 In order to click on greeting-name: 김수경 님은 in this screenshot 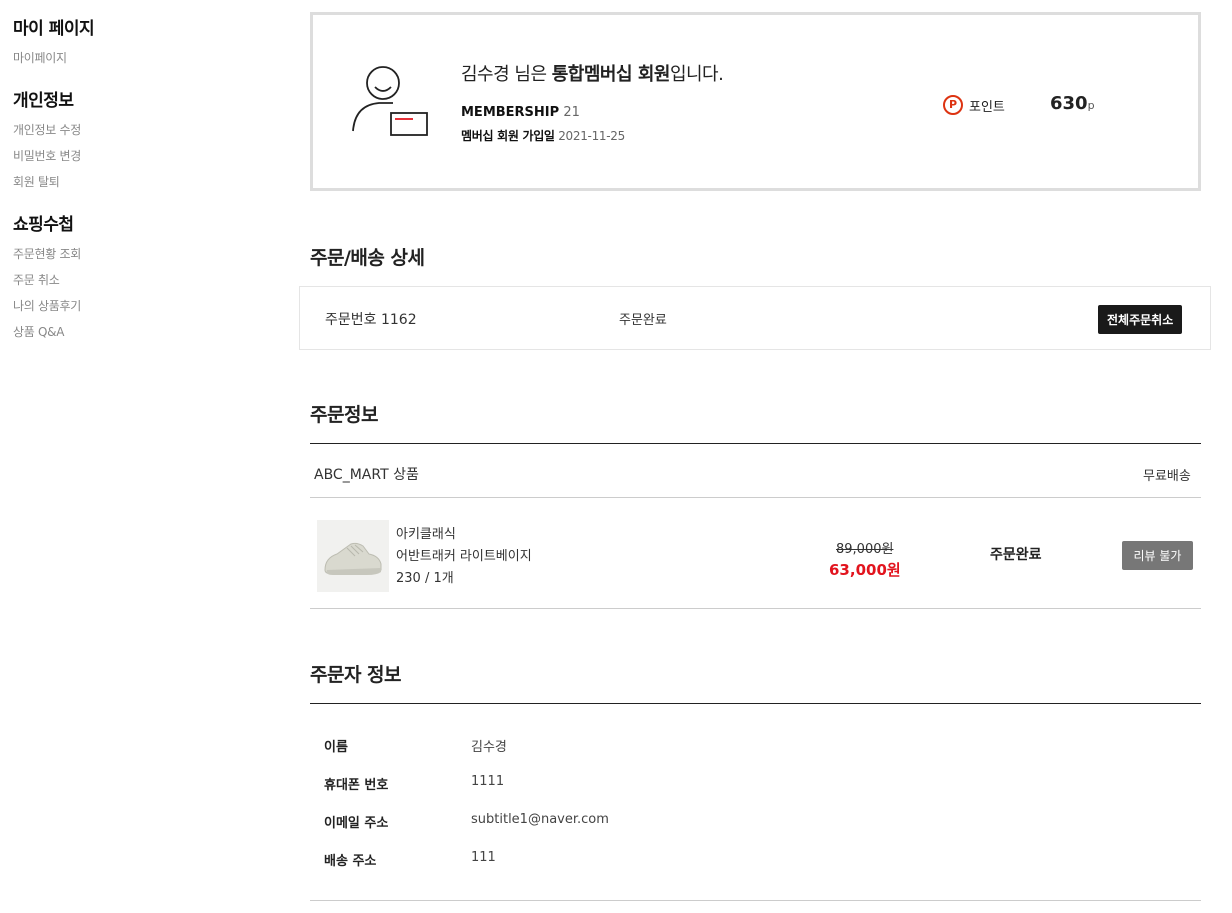, I will do `click(506, 74)`.